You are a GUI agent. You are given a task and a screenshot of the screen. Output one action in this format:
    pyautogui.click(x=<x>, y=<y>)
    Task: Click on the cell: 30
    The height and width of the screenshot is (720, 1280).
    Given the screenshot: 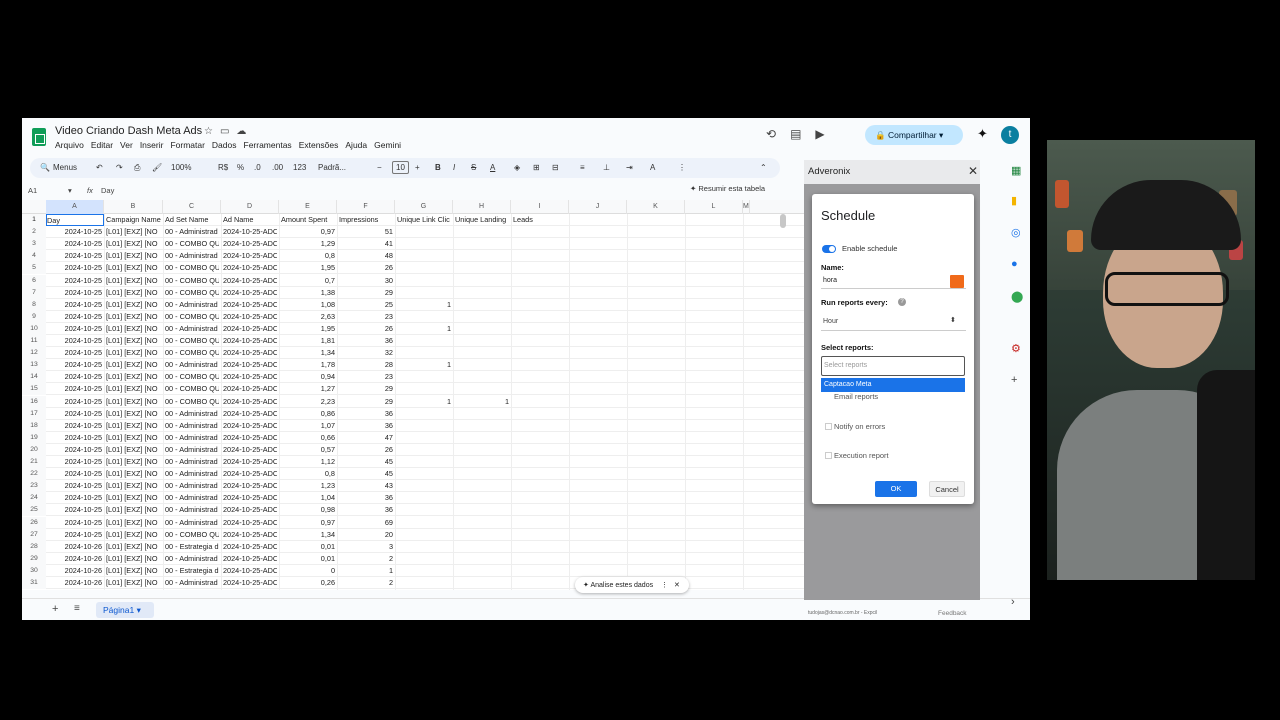 What is the action you would take?
    pyautogui.click(x=366, y=281)
    